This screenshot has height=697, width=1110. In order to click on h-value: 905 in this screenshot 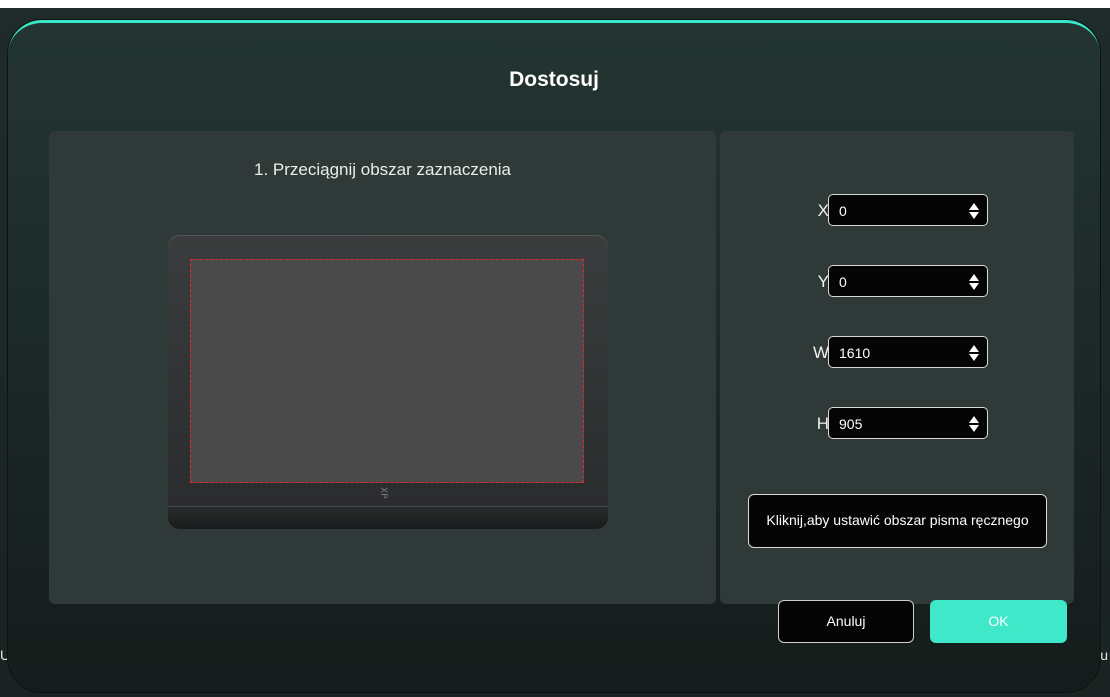, I will do `click(851, 424)`.